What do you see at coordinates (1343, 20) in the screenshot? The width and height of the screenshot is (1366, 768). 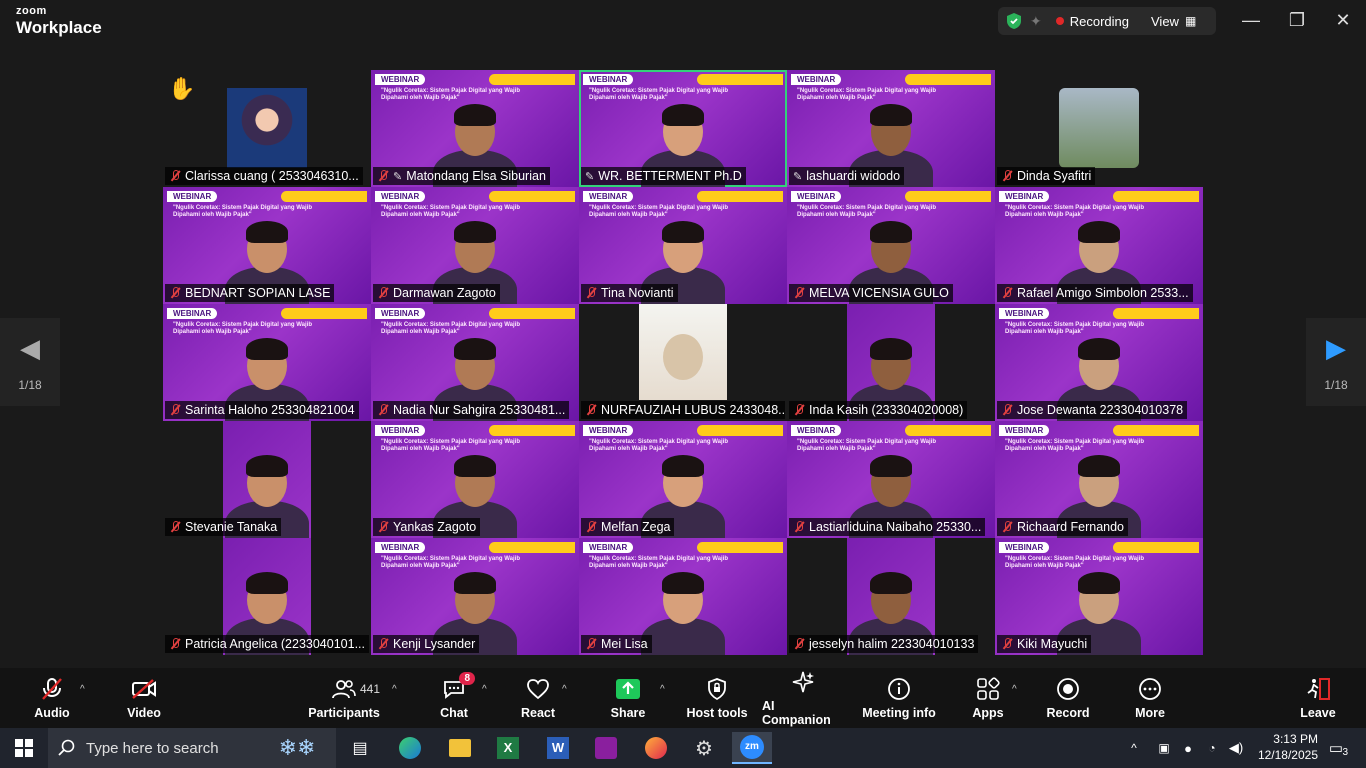 I see `close-button: ✕` at bounding box center [1343, 20].